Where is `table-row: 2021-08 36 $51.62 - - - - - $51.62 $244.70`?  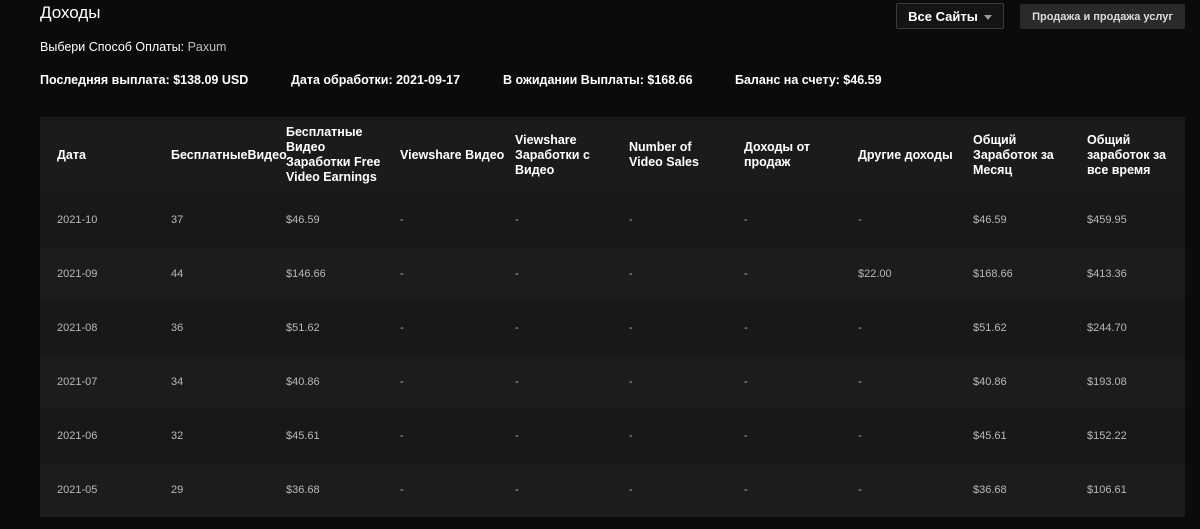 table-row: 2021-08 36 $51.62 - - - - - $51.62 $244.70 is located at coordinates (612, 328).